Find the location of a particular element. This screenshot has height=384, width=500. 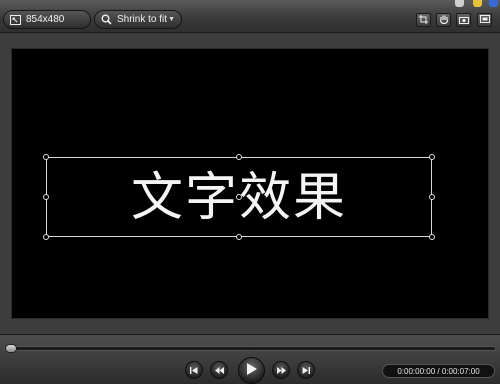

playhead-thumb is located at coordinates (11, 348).